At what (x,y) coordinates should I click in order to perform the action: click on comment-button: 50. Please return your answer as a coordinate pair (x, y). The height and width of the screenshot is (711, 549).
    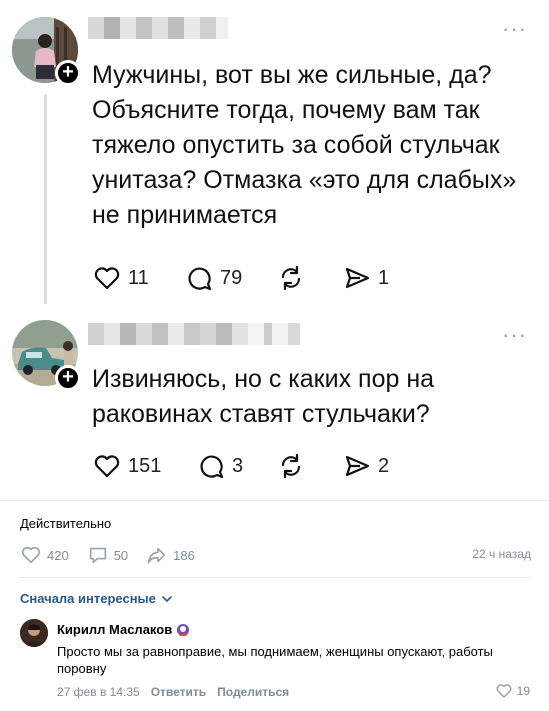
    Looking at the image, I should click on (107, 555).